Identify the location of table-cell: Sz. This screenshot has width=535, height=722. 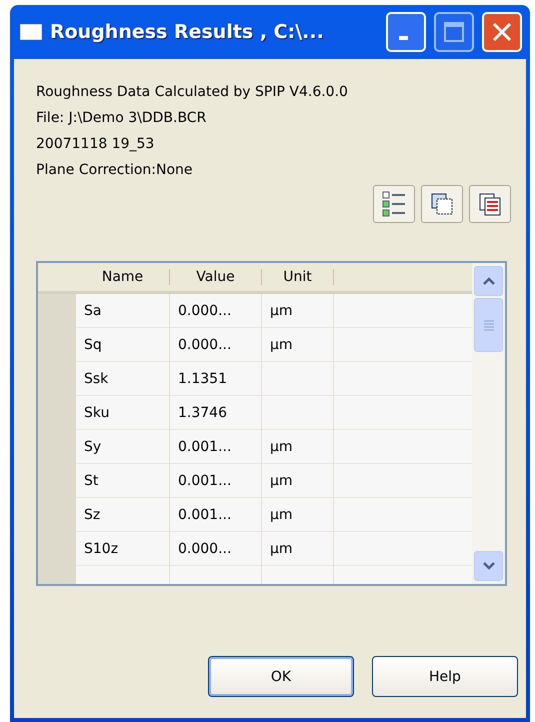
(123, 515).